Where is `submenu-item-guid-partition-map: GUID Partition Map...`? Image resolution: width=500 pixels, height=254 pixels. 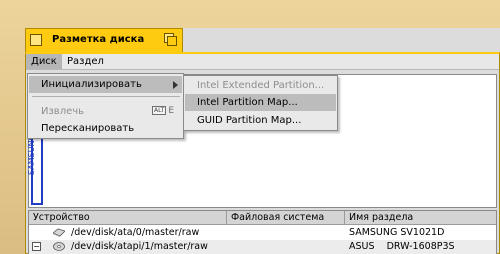 submenu-item-guid-partition-map: GUID Partition Map... is located at coordinates (260, 120).